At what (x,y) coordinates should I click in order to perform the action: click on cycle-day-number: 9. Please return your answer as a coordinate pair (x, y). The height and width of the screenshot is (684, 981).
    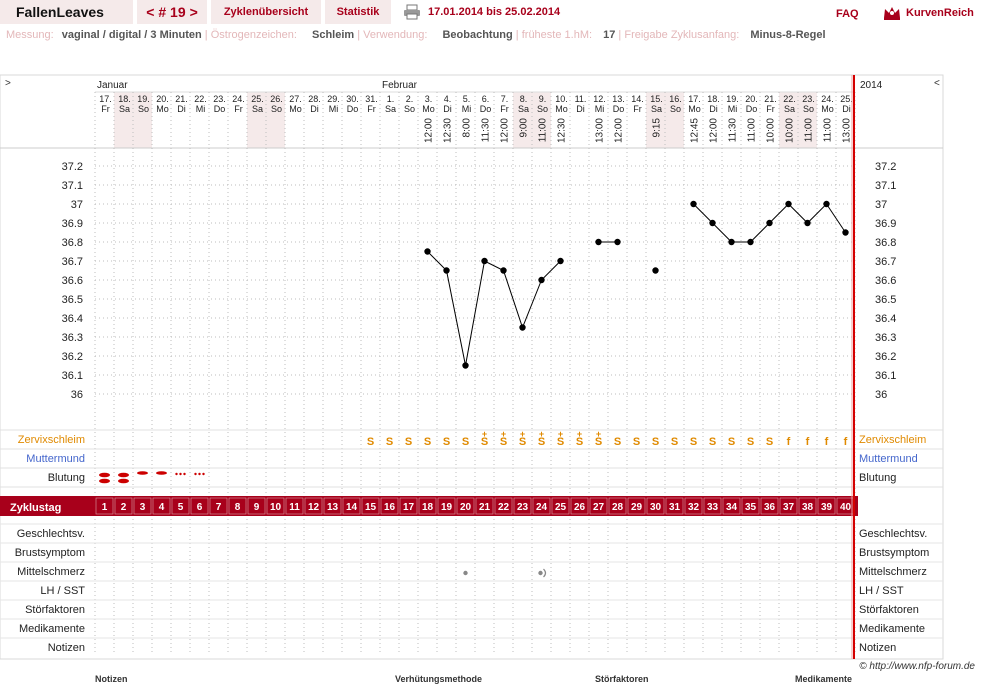
    Looking at the image, I should click on (257, 507).